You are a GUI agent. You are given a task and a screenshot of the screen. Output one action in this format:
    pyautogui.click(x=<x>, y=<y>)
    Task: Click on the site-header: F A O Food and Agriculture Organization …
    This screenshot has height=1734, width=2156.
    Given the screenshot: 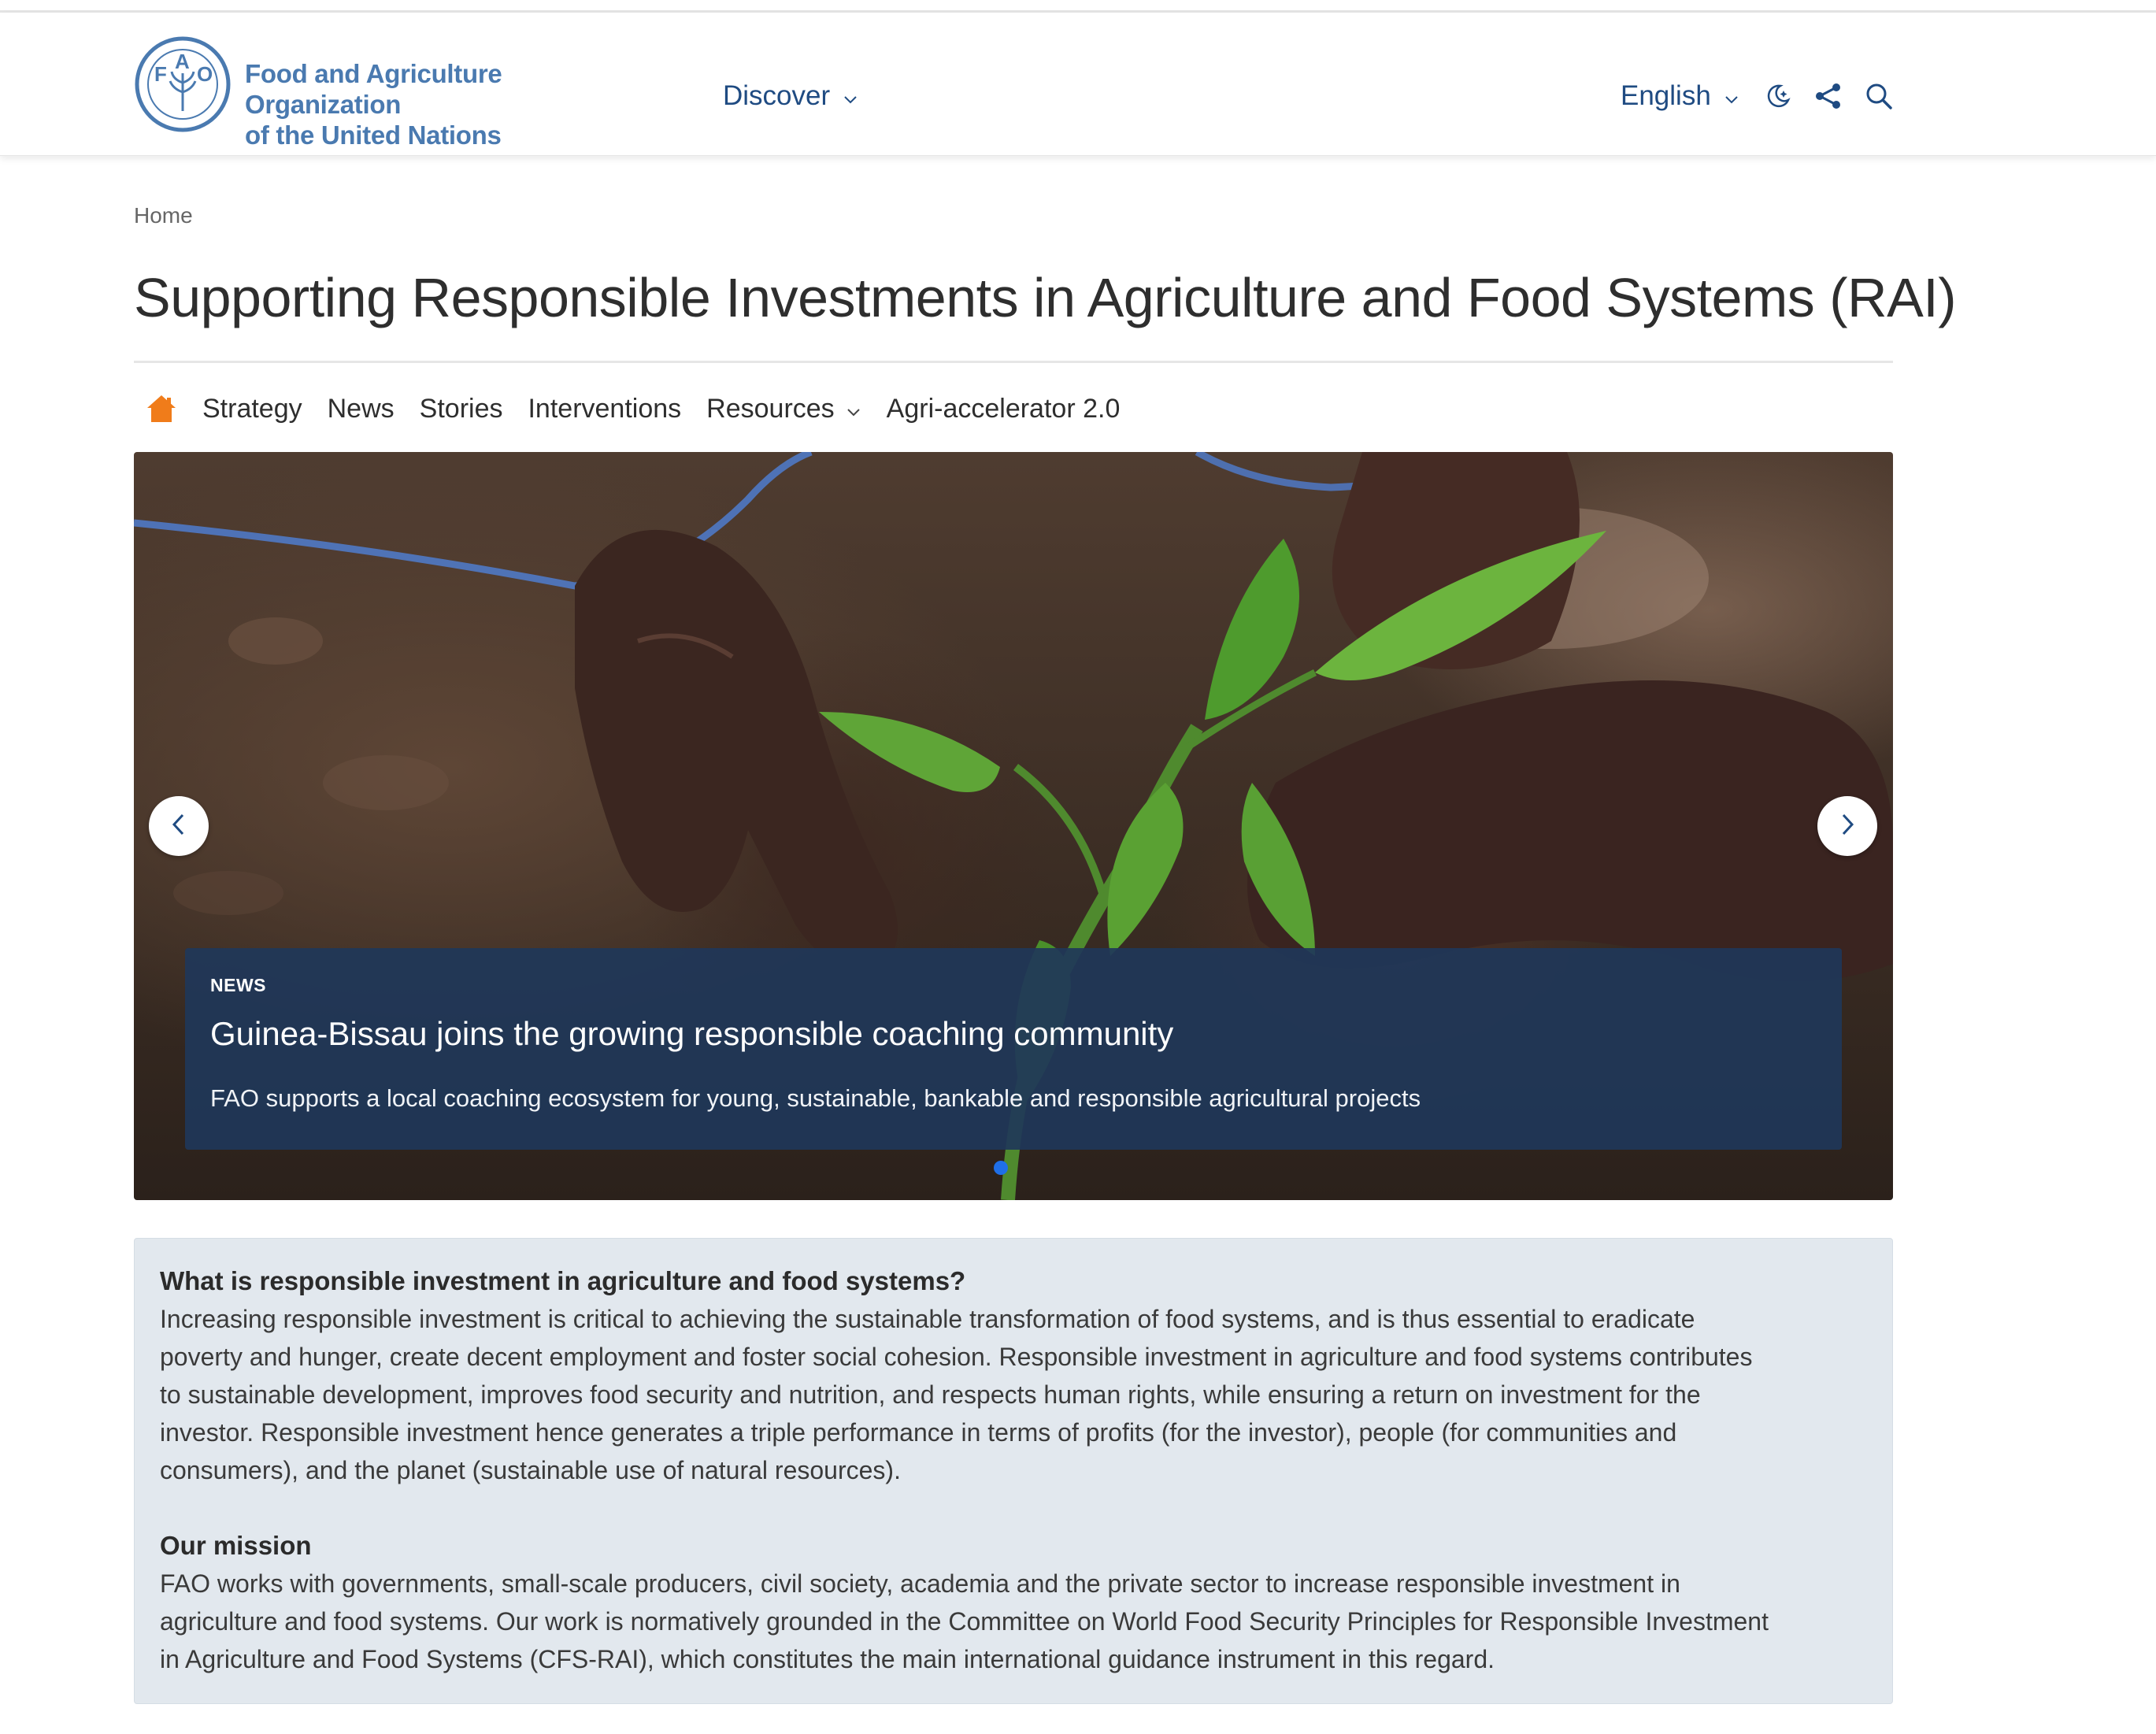 What is the action you would take?
    pyautogui.click(x=1078, y=84)
    